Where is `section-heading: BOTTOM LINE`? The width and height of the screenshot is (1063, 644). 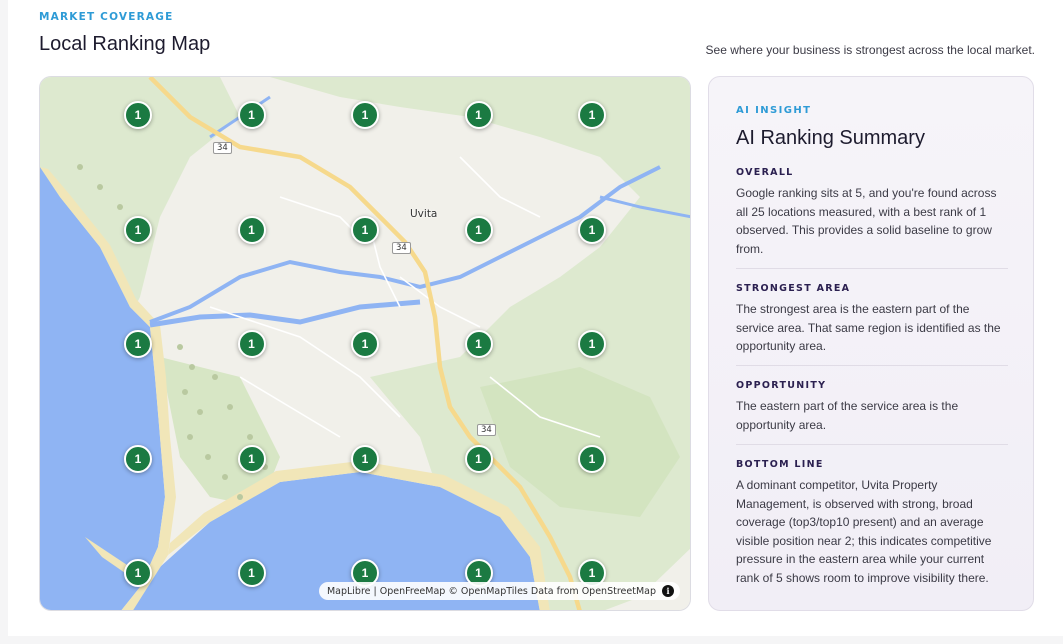
section-heading: BOTTOM LINE is located at coordinates (780, 464).